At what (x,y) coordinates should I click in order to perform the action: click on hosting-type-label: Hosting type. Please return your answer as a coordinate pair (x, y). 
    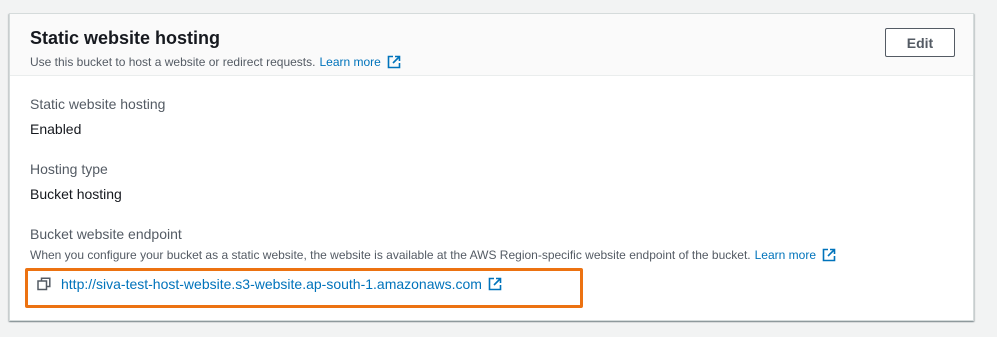
    Looking at the image, I should click on (69, 169).